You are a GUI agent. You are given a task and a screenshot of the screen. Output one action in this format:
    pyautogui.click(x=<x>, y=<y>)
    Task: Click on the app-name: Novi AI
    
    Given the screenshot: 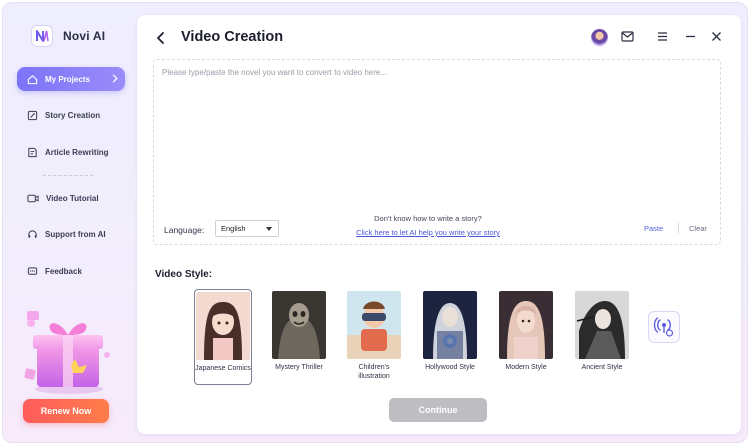 What is the action you would take?
    pyautogui.click(x=84, y=36)
    